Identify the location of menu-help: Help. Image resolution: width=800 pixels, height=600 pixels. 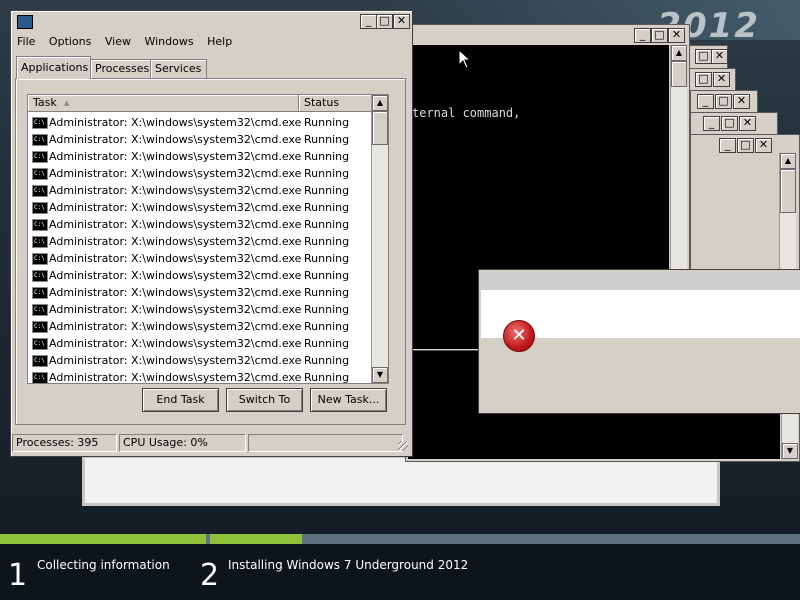
(219, 41).